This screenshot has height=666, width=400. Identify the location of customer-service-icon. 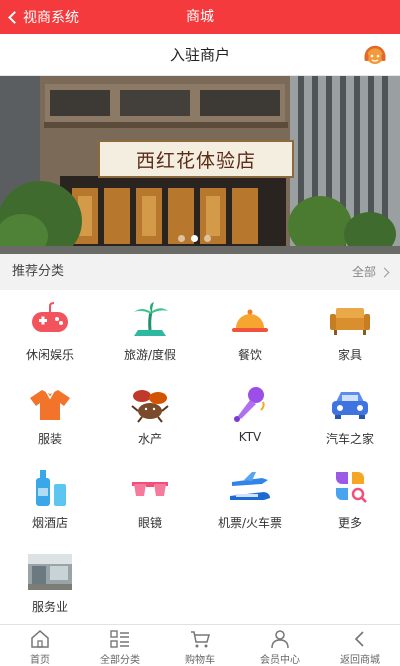
(375, 55).